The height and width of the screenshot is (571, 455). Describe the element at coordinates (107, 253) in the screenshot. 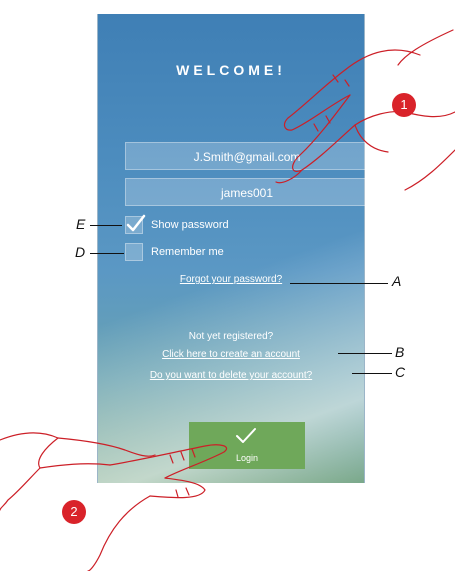

I see `leader-D` at that location.